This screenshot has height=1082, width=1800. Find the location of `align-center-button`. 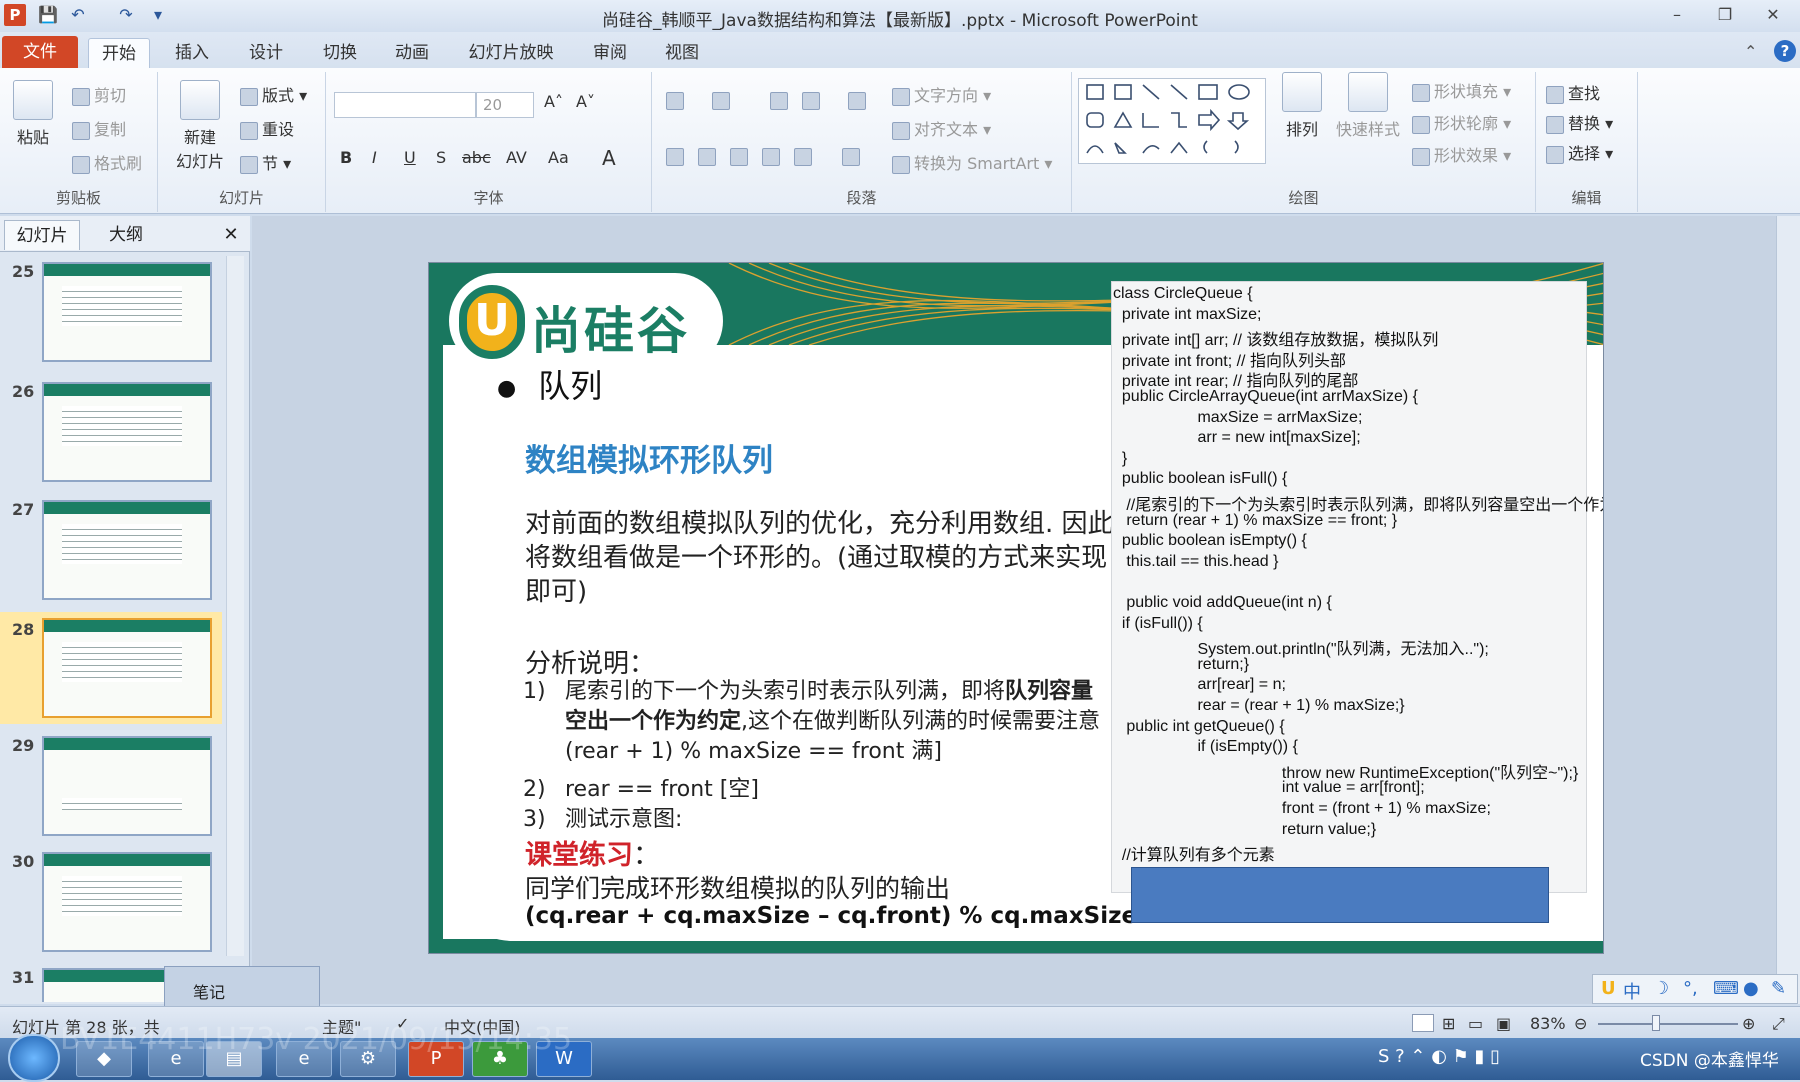

align-center-button is located at coordinates (709, 156).